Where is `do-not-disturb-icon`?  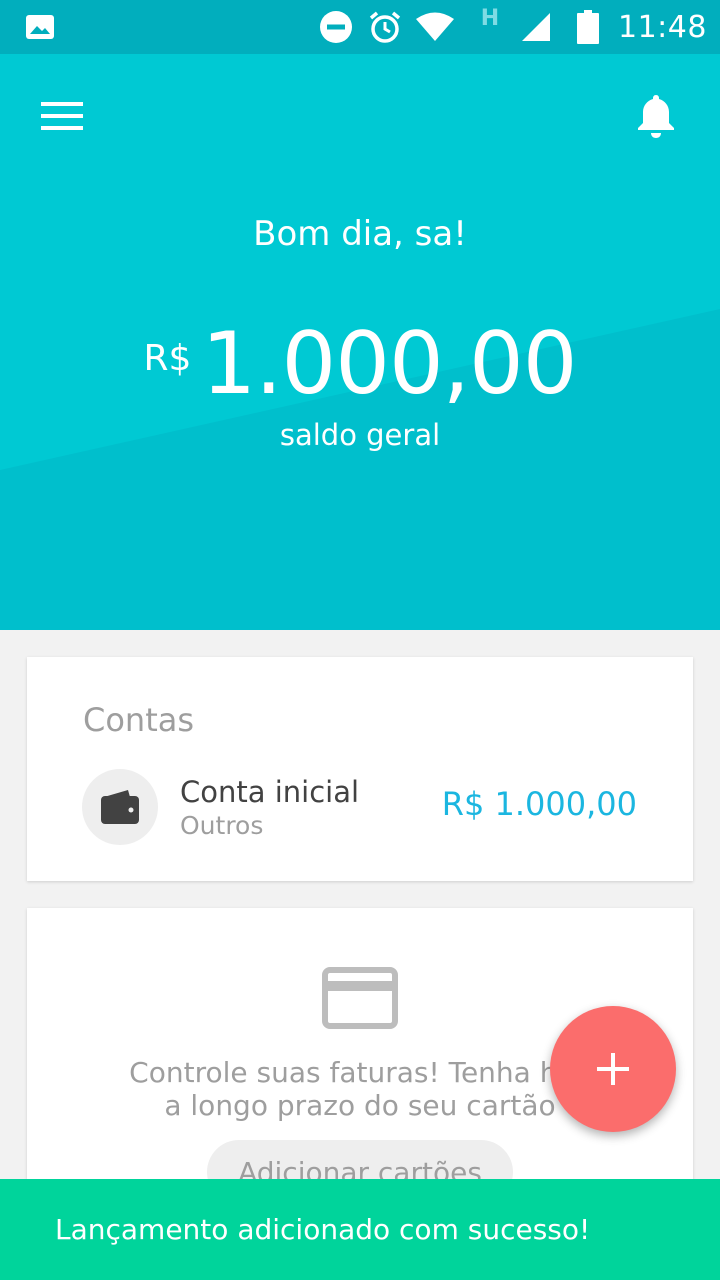 do-not-disturb-icon is located at coordinates (336, 27).